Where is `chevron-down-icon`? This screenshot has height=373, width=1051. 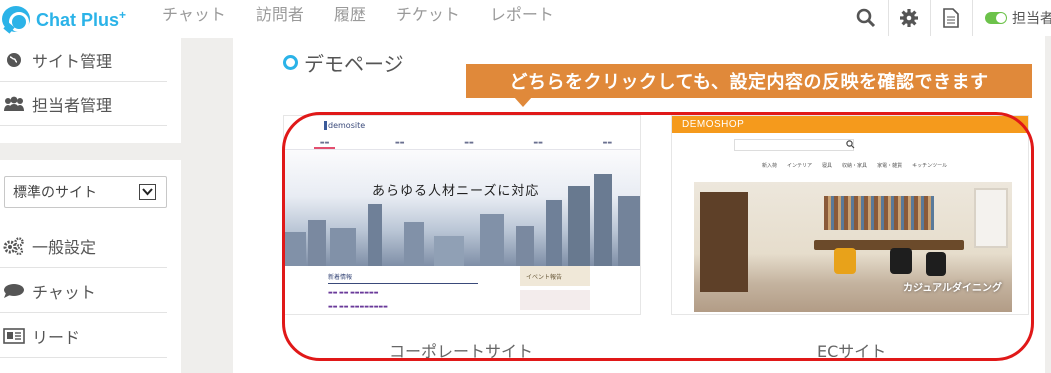 chevron-down-icon is located at coordinates (147, 192).